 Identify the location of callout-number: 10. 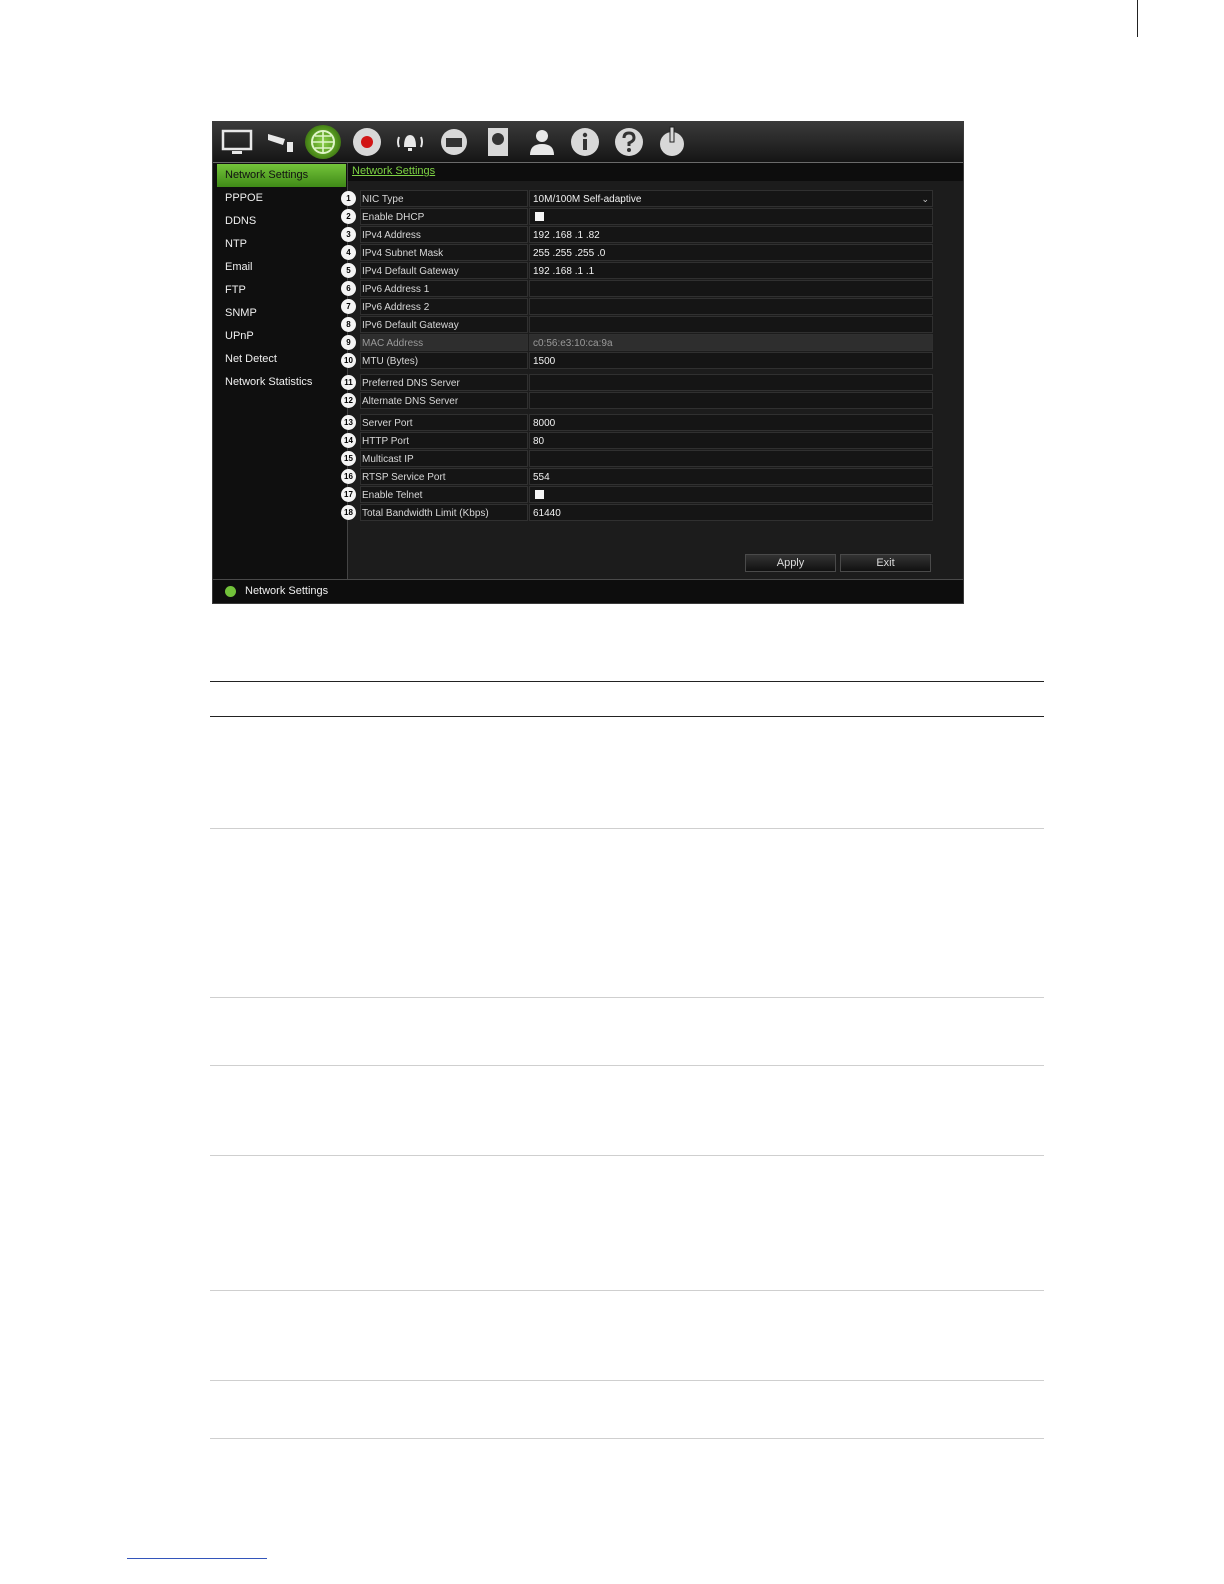
(348, 360).